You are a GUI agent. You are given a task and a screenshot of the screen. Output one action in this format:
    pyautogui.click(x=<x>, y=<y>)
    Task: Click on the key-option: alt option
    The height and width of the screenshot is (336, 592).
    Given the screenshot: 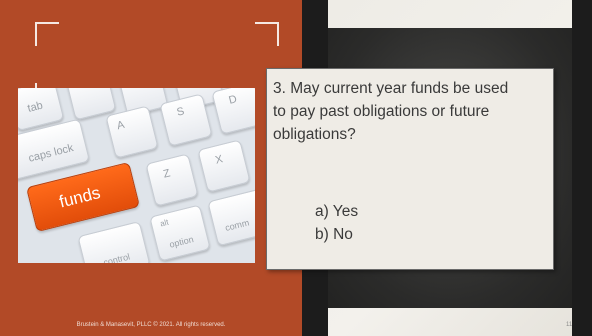 What is the action you would take?
    pyautogui.click(x=180, y=233)
    